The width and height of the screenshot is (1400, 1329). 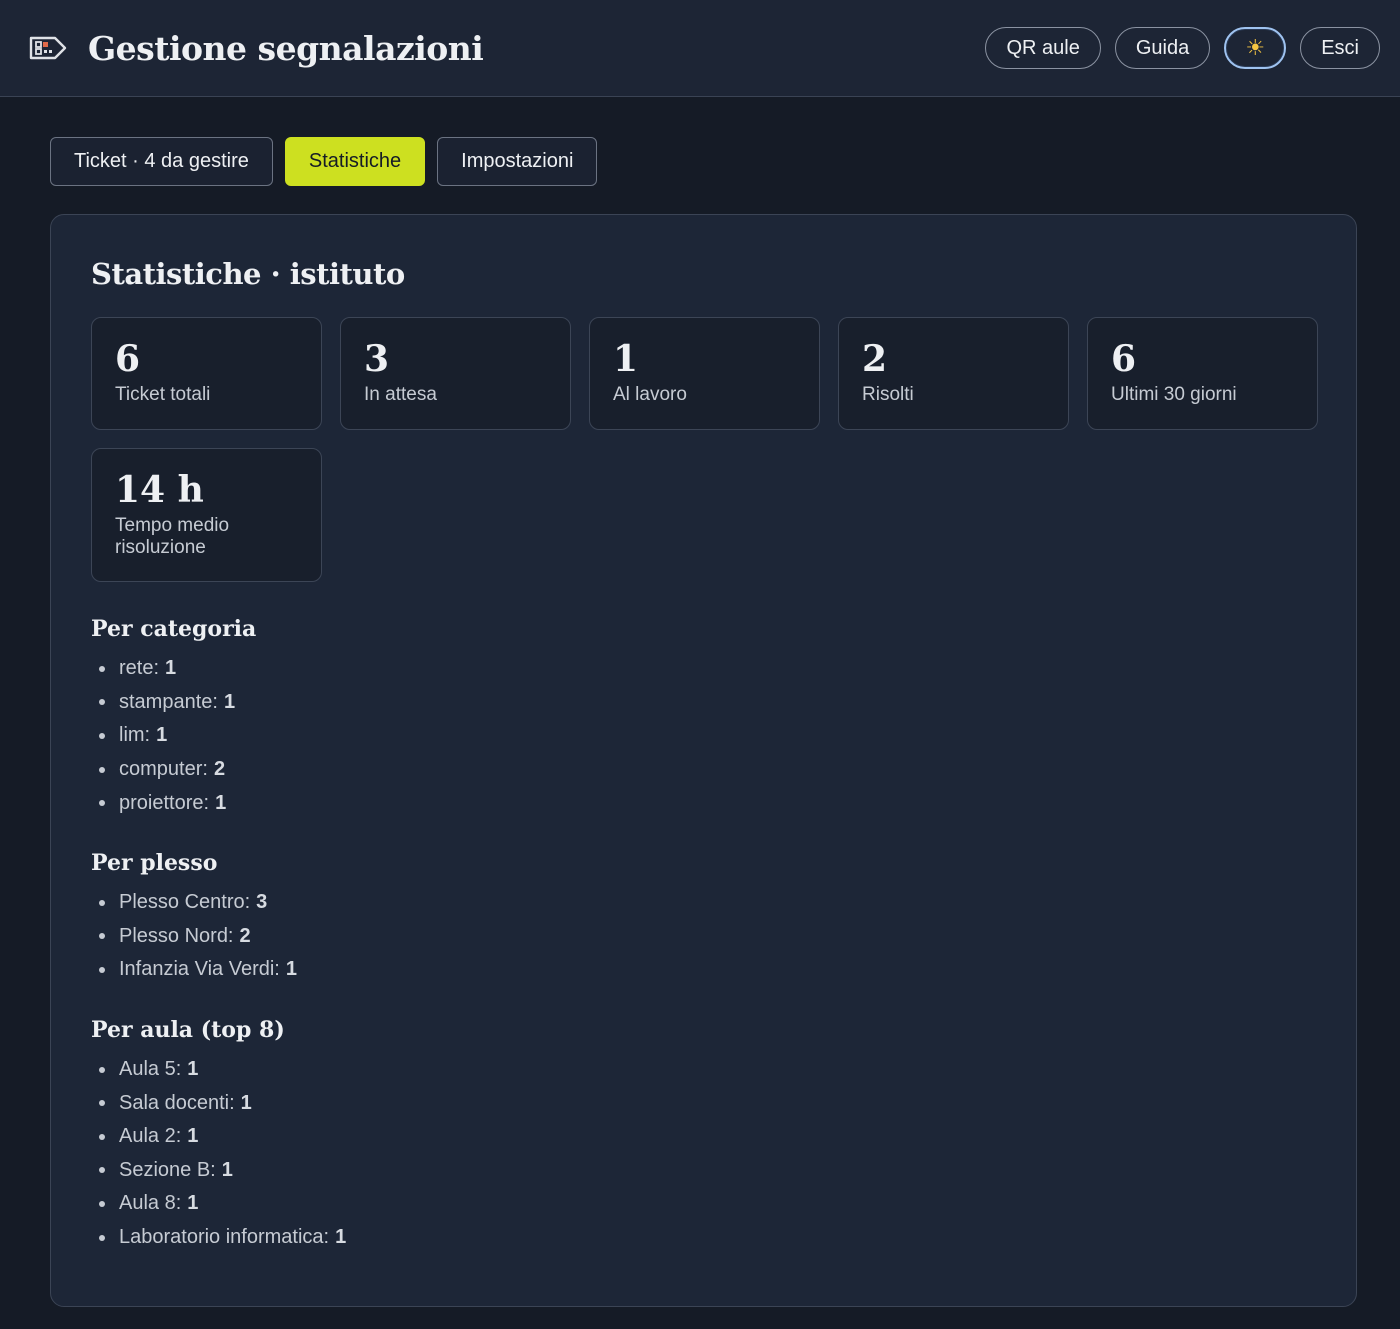 I want to click on stat-card-last-30-days: 6 Ultimi 30 giorni, so click(x=1202, y=373).